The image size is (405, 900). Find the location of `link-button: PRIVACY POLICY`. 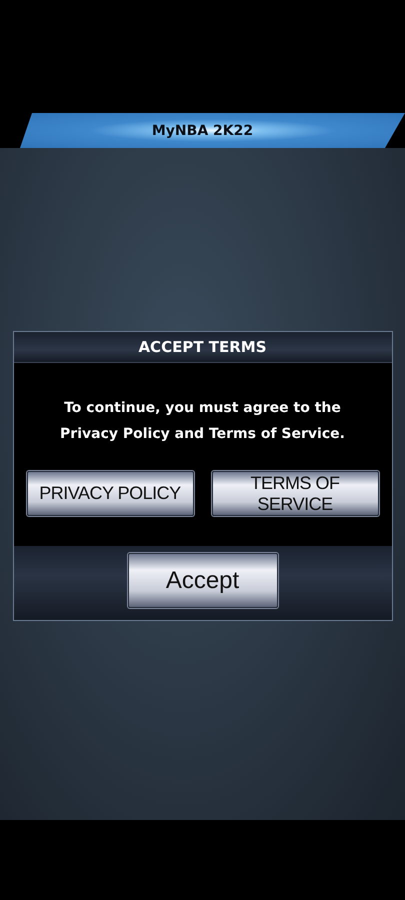

link-button: PRIVACY POLICY is located at coordinates (110, 493).